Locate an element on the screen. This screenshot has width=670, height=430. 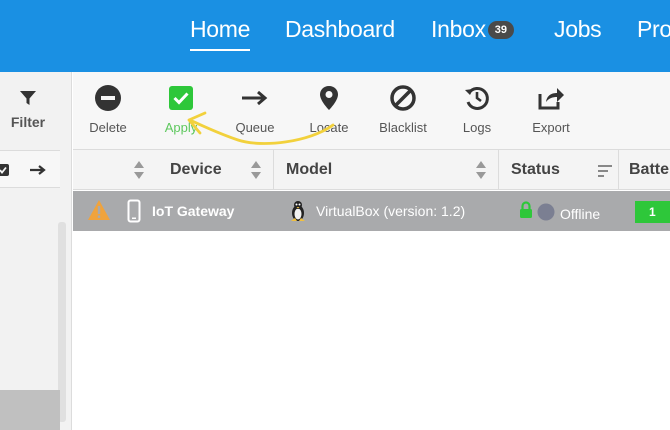
list-sort-icon is located at coordinates (605, 171).